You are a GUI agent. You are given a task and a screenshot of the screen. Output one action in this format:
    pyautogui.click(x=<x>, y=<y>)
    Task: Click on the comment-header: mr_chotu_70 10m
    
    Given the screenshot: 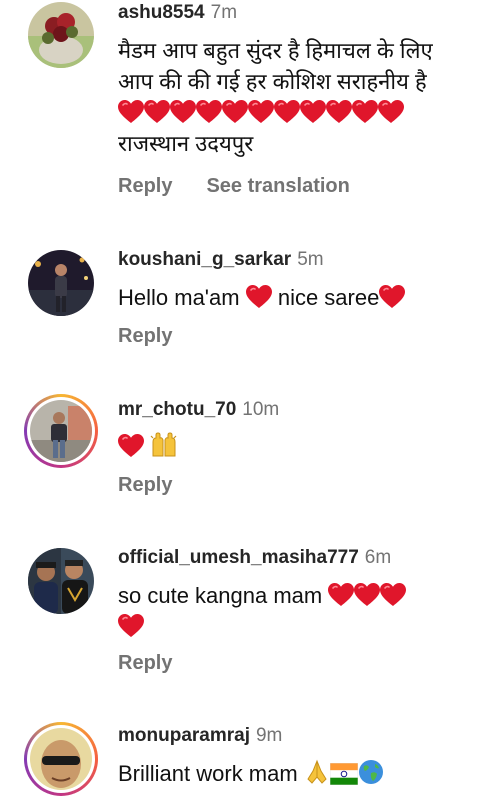 What is the action you would take?
    pyautogui.click(x=198, y=410)
    